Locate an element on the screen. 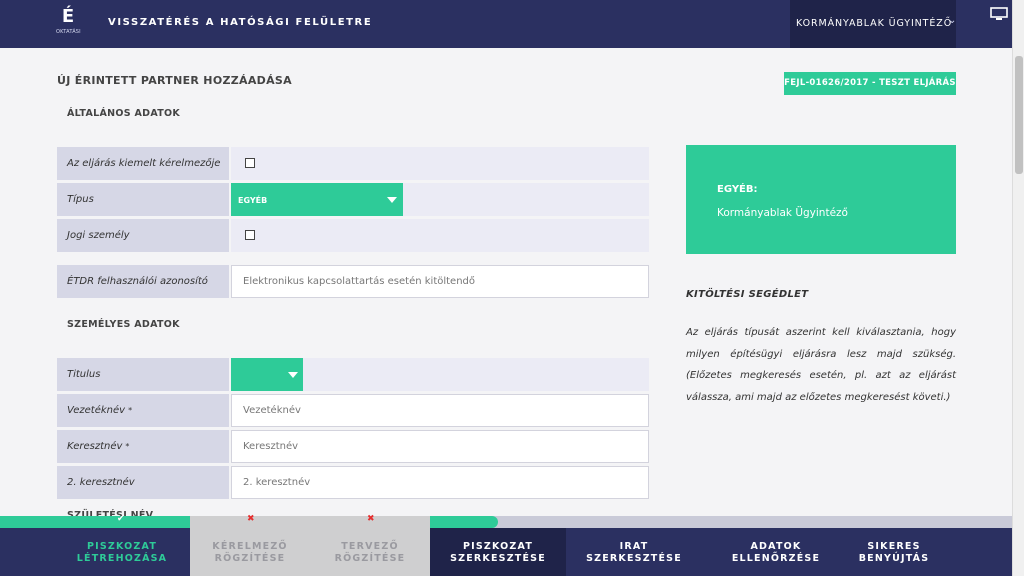  step-label: ELLENŐRZÉSE is located at coordinates (776, 558).